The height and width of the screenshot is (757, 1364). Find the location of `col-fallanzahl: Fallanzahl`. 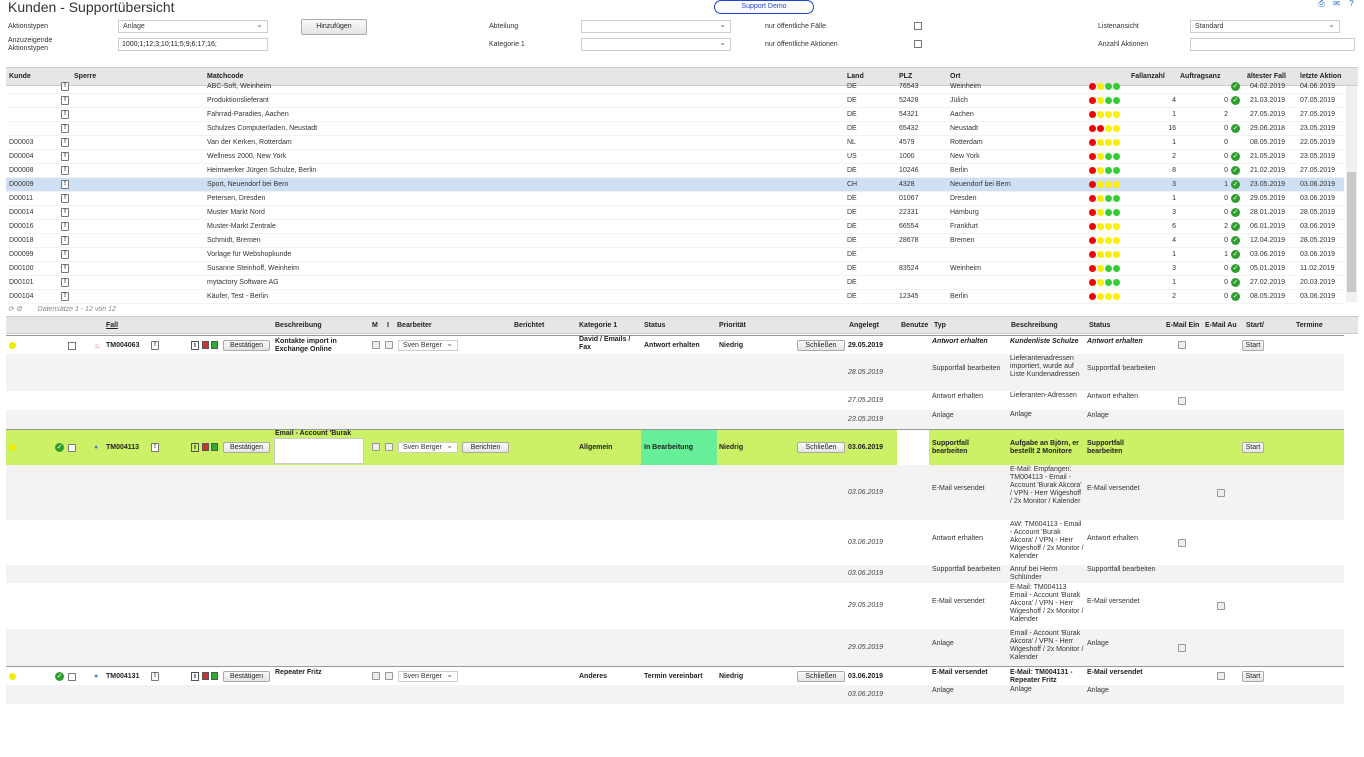

col-fallanzahl: Fallanzahl is located at coordinates (1148, 76).